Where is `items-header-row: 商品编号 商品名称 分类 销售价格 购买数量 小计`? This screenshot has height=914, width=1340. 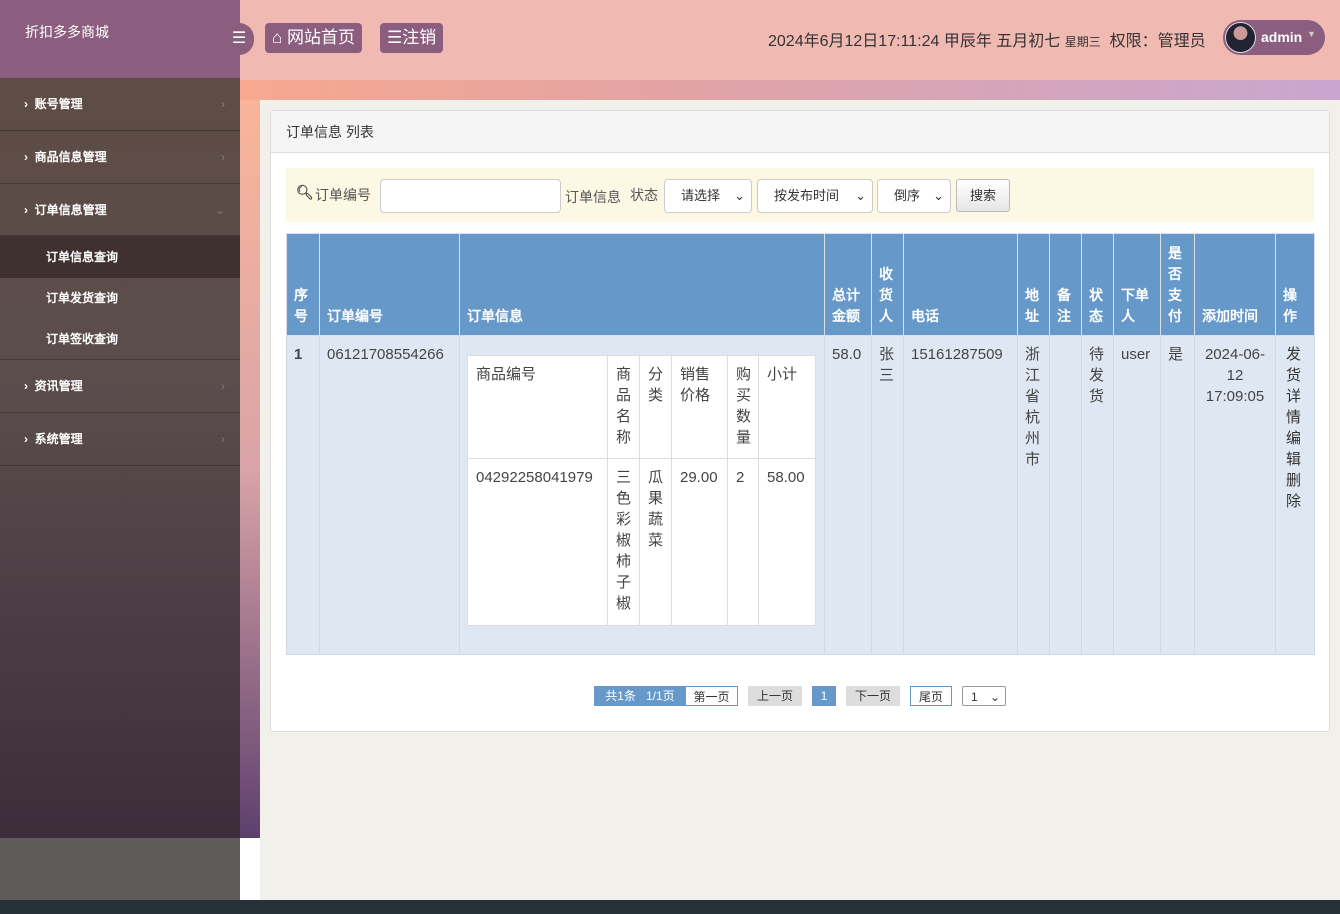 items-header-row: 商品编号 商品名称 分类 销售价格 购买数量 小计 is located at coordinates (641, 407).